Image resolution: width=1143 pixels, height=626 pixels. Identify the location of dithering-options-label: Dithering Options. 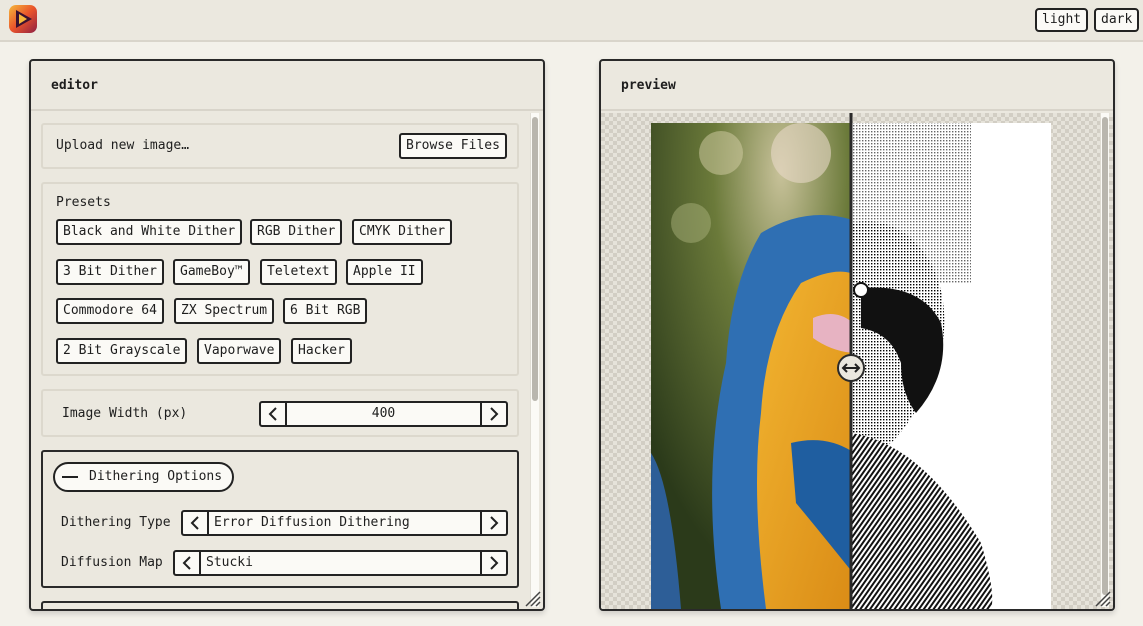
(156, 476).